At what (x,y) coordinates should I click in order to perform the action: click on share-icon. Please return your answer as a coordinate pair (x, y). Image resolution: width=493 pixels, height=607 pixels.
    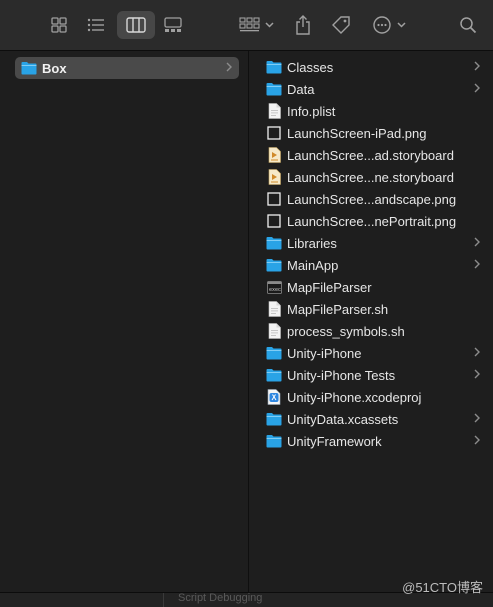
    Looking at the image, I should click on (303, 25).